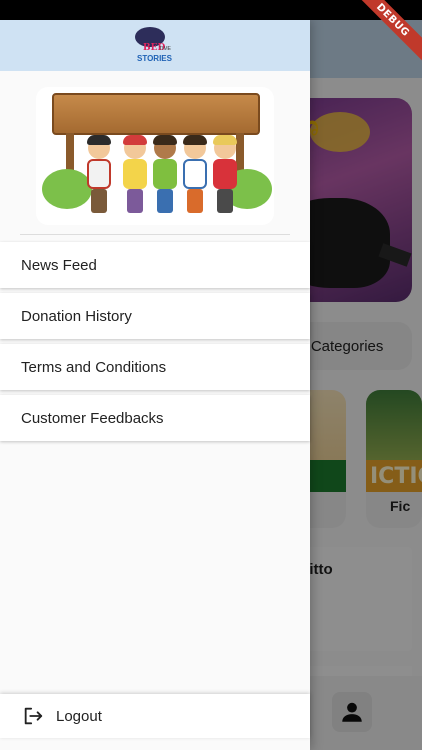 The height and width of the screenshot is (750, 422). What do you see at coordinates (165, 48) in the screenshot?
I see `logo-text-time: TIME` at bounding box center [165, 48].